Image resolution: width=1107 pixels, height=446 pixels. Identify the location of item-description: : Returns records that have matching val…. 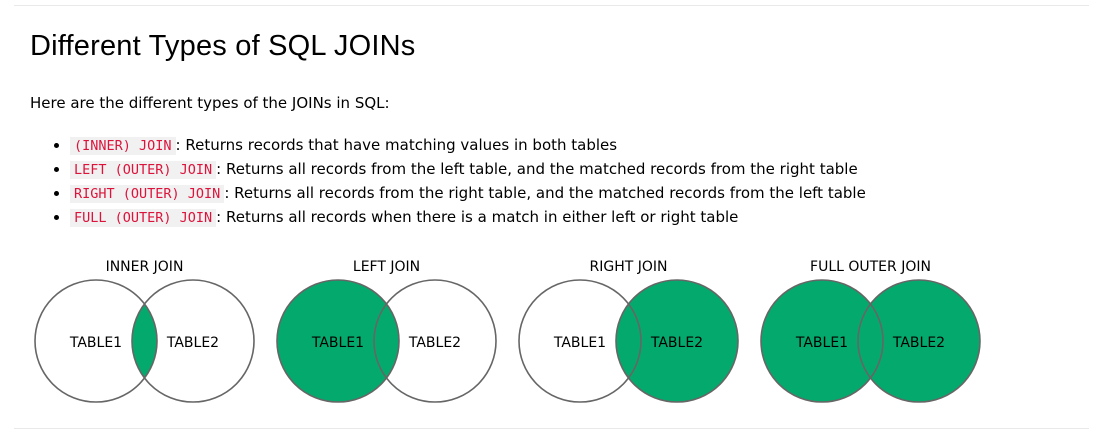
(396, 145).